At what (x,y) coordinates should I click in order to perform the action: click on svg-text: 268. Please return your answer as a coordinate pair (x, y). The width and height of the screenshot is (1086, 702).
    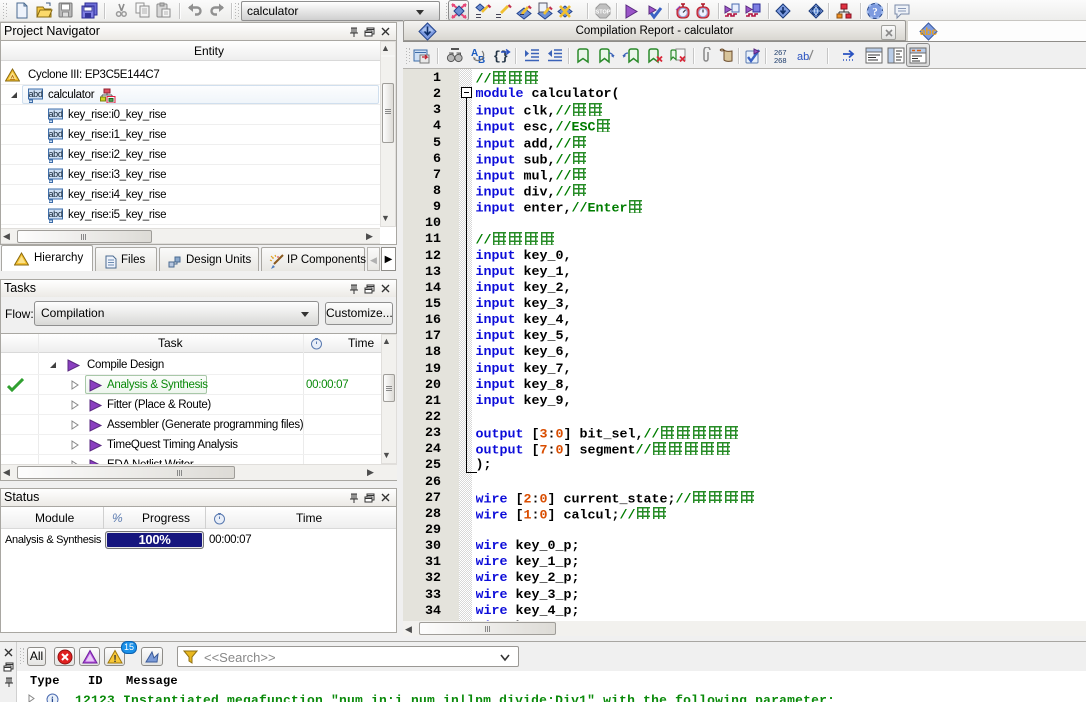
    Looking at the image, I should click on (780, 60).